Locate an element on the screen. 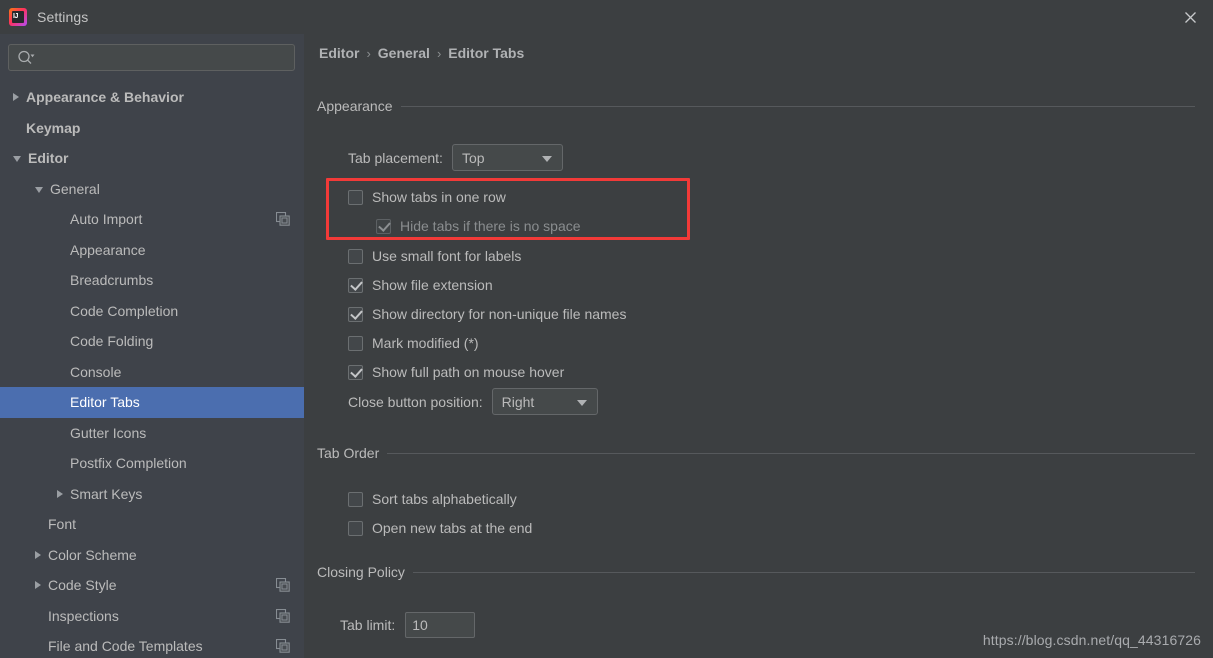 Image resolution: width=1213 pixels, height=658 pixels. breadcrumb: Editor › General › Editor Tabs is located at coordinates (421, 53).